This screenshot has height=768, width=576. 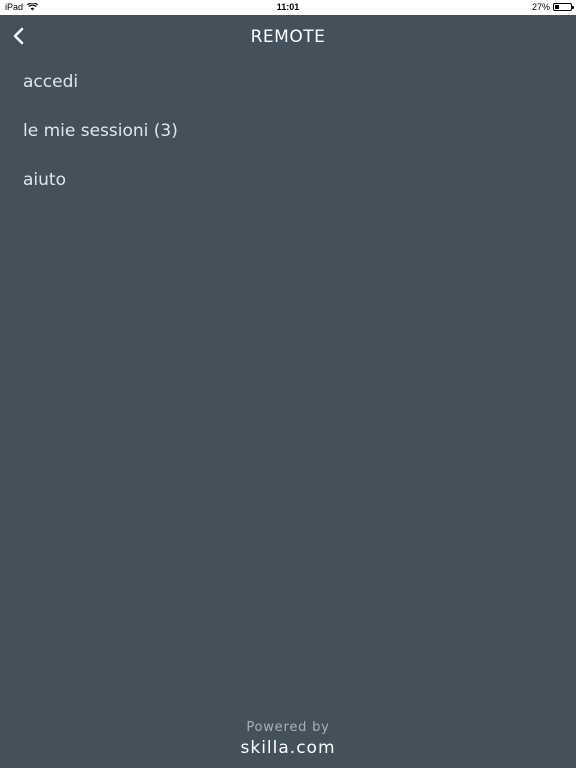 I want to click on status-time: 11:01, so click(x=288, y=7).